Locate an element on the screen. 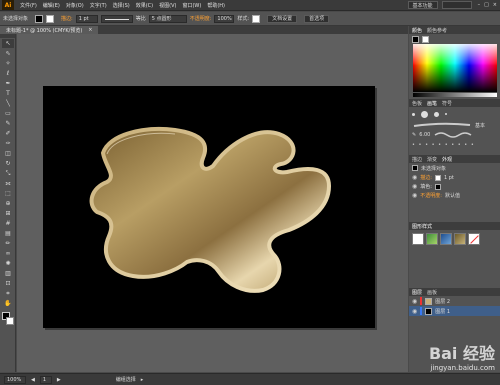 This screenshot has width=500, height=385. brush-definition: 5 点圆形 is located at coordinates (167, 18).